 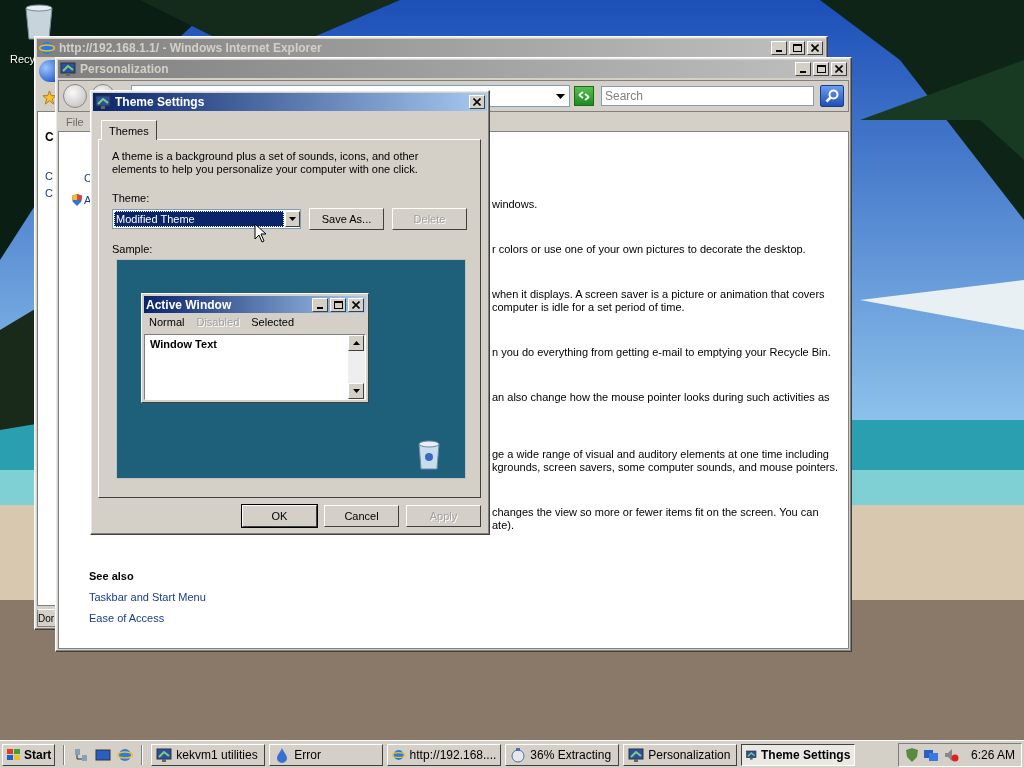 What do you see at coordinates (49, 97) in the screenshot?
I see `star-icon` at bounding box center [49, 97].